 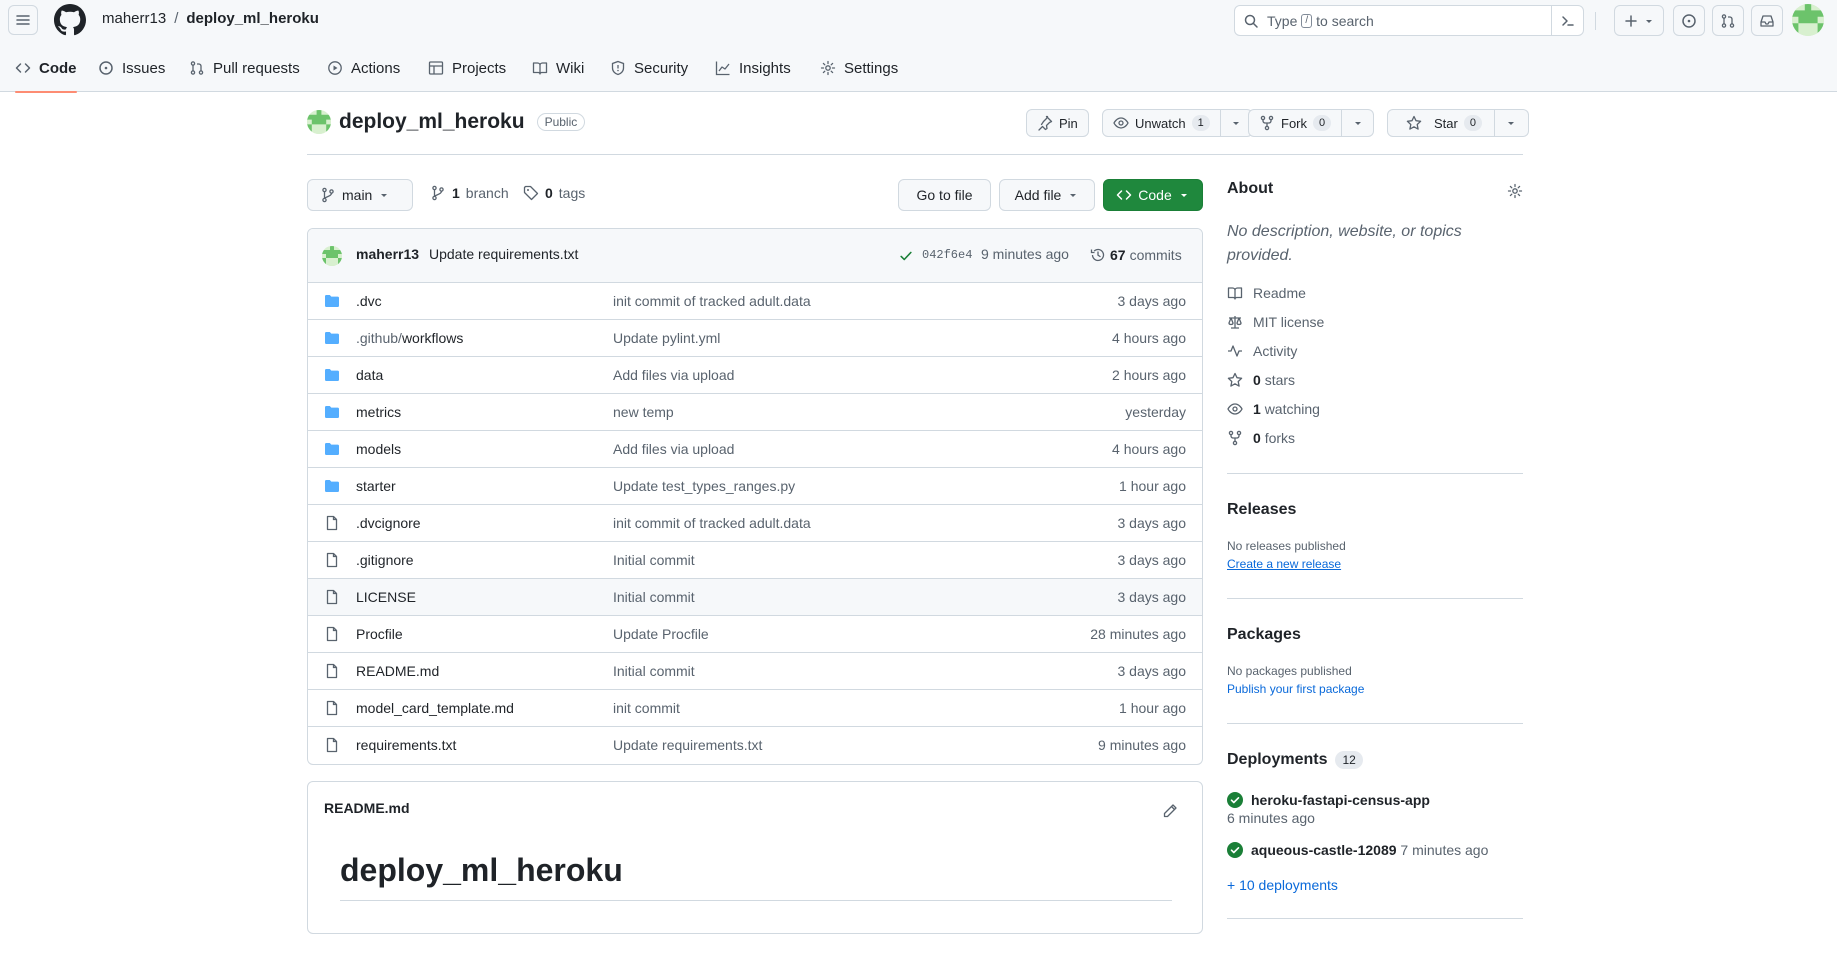 I want to click on table-row: data Add files via upload 2 hours ago, so click(x=755, y=375).